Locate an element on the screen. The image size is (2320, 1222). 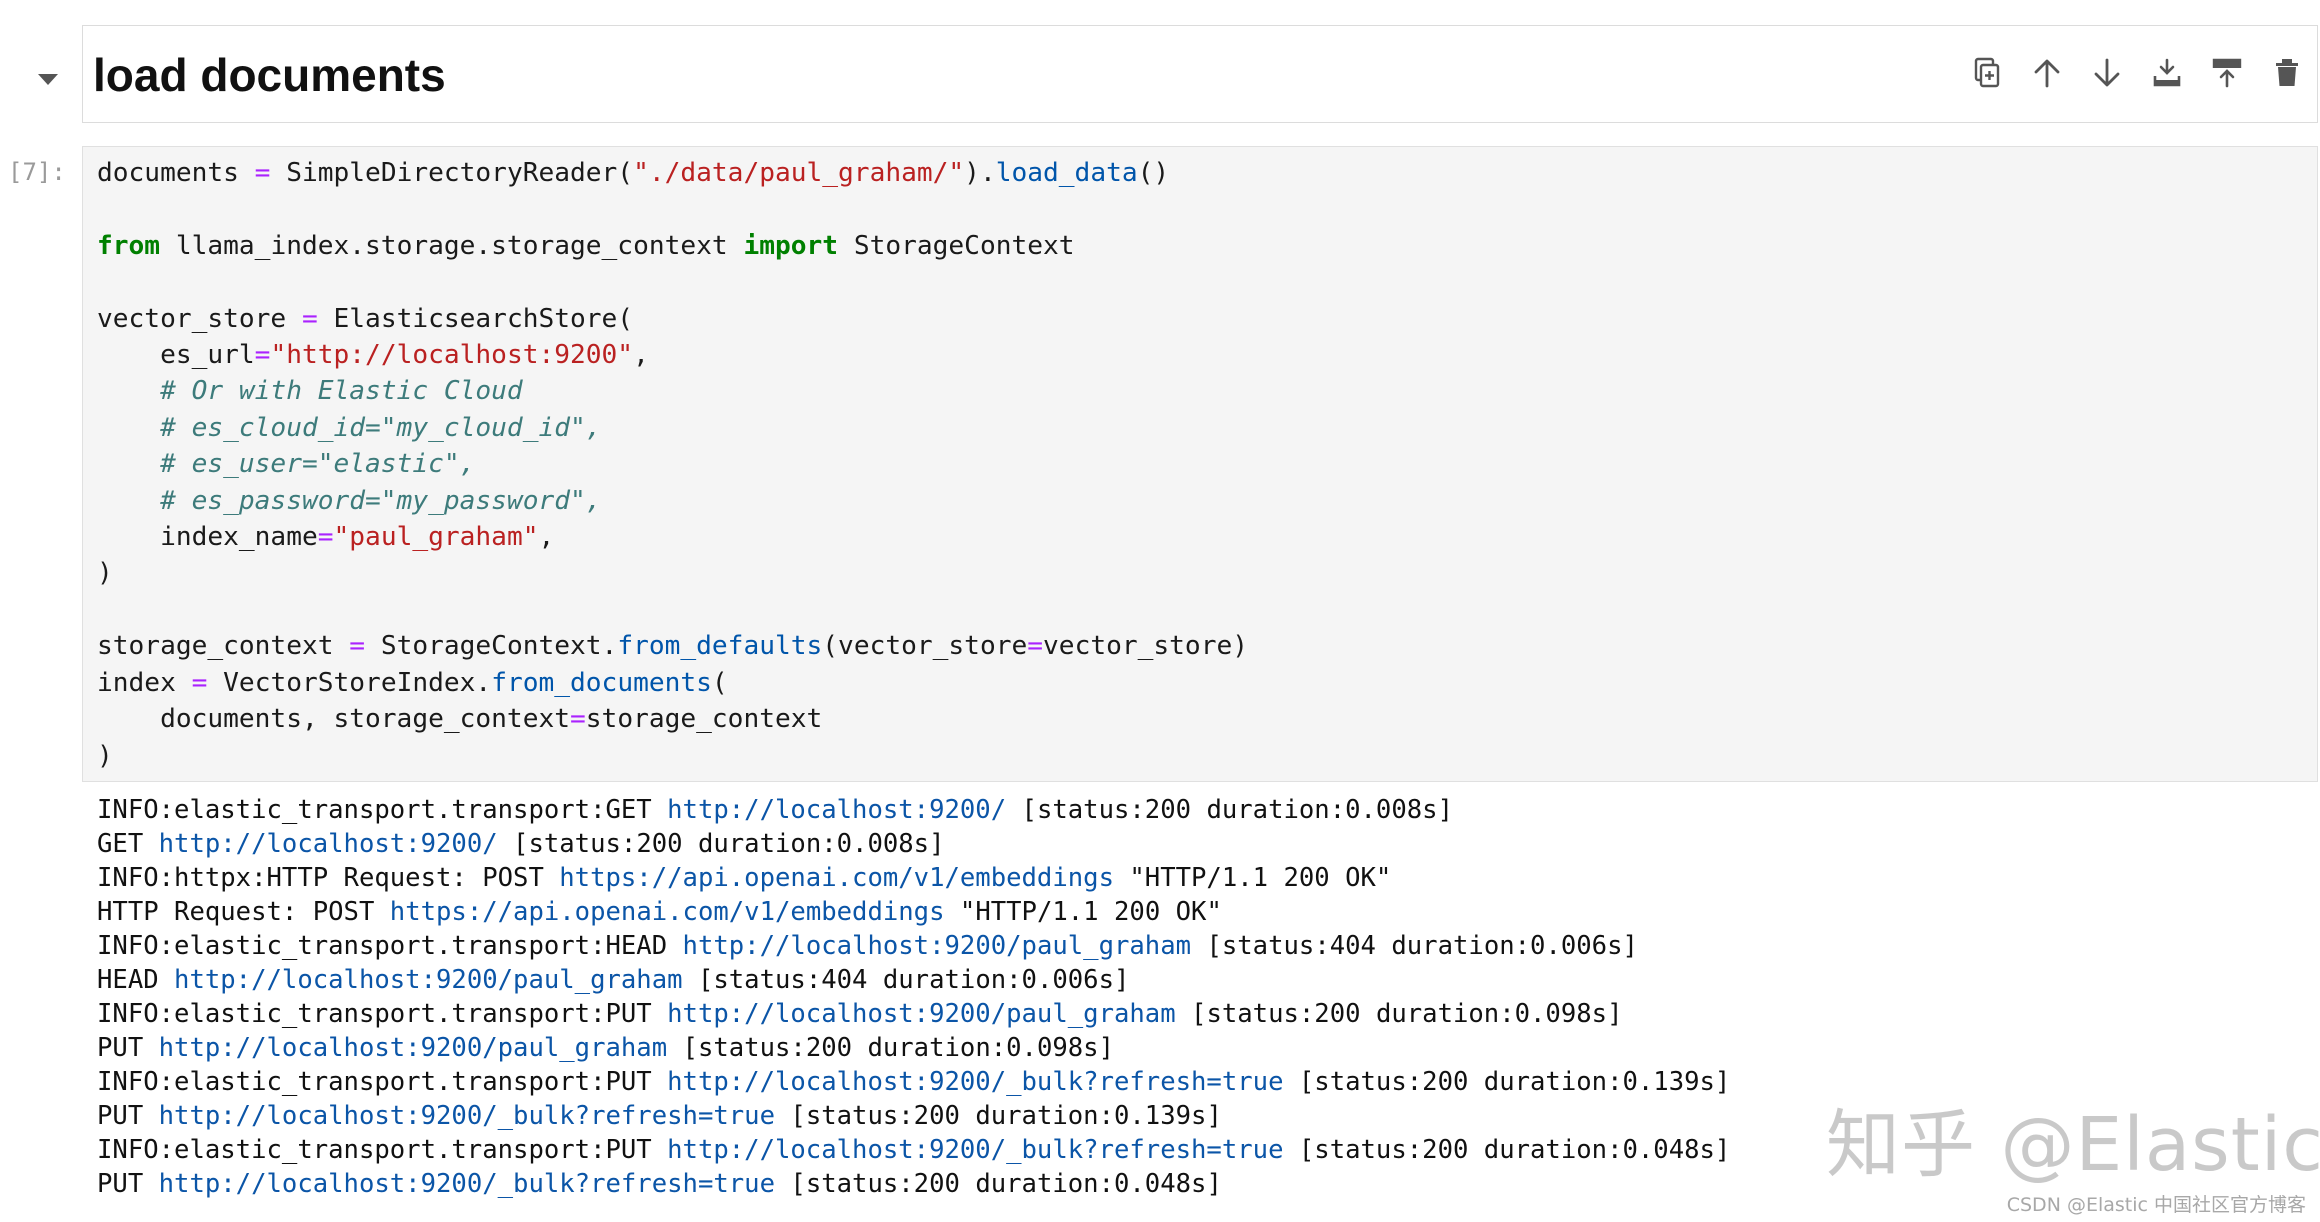
code-token: # Or with Elastic Cloud is located at coordinates (310, 391).